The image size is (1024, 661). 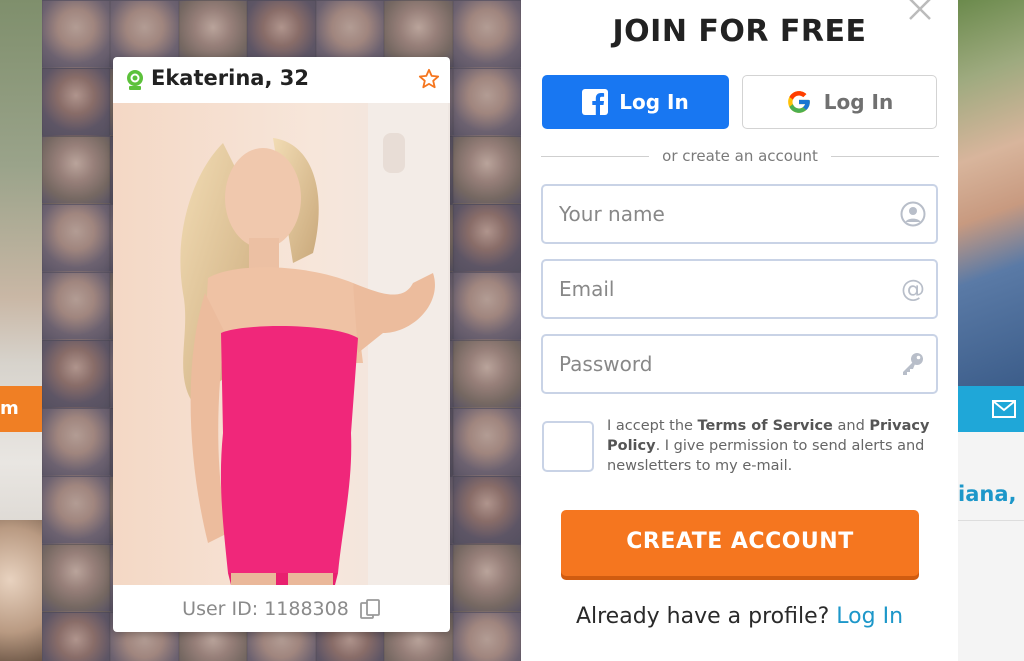 I want to click on consent-prefix: I accept the, so click(x=652, y=426).